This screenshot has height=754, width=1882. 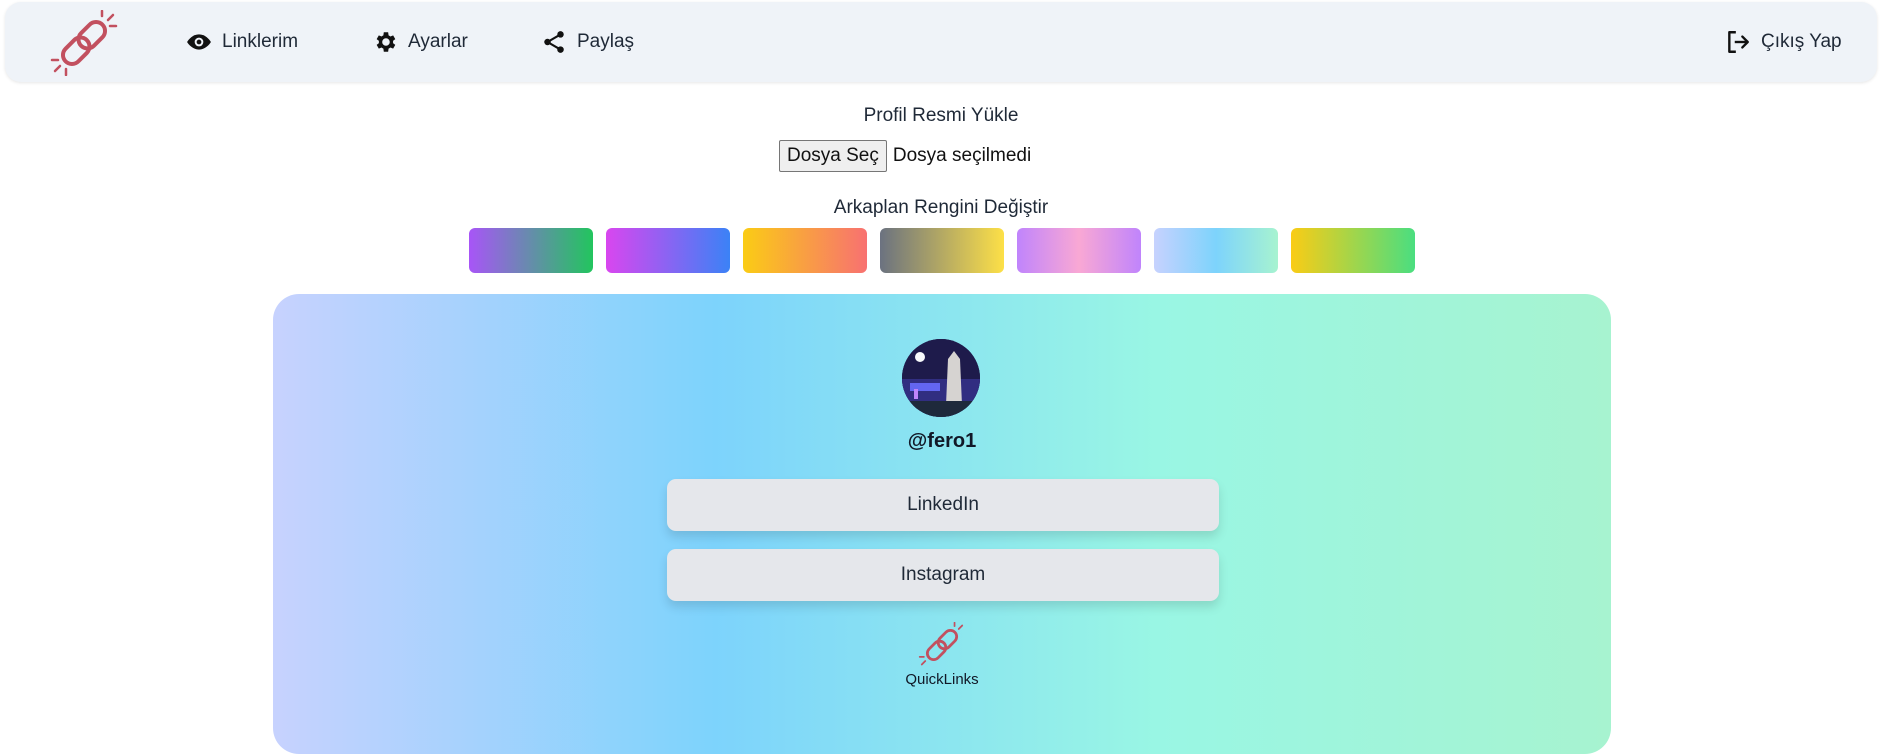 I want to click on logout-button: Çıkış Yap, so click(x=1783, y=42).